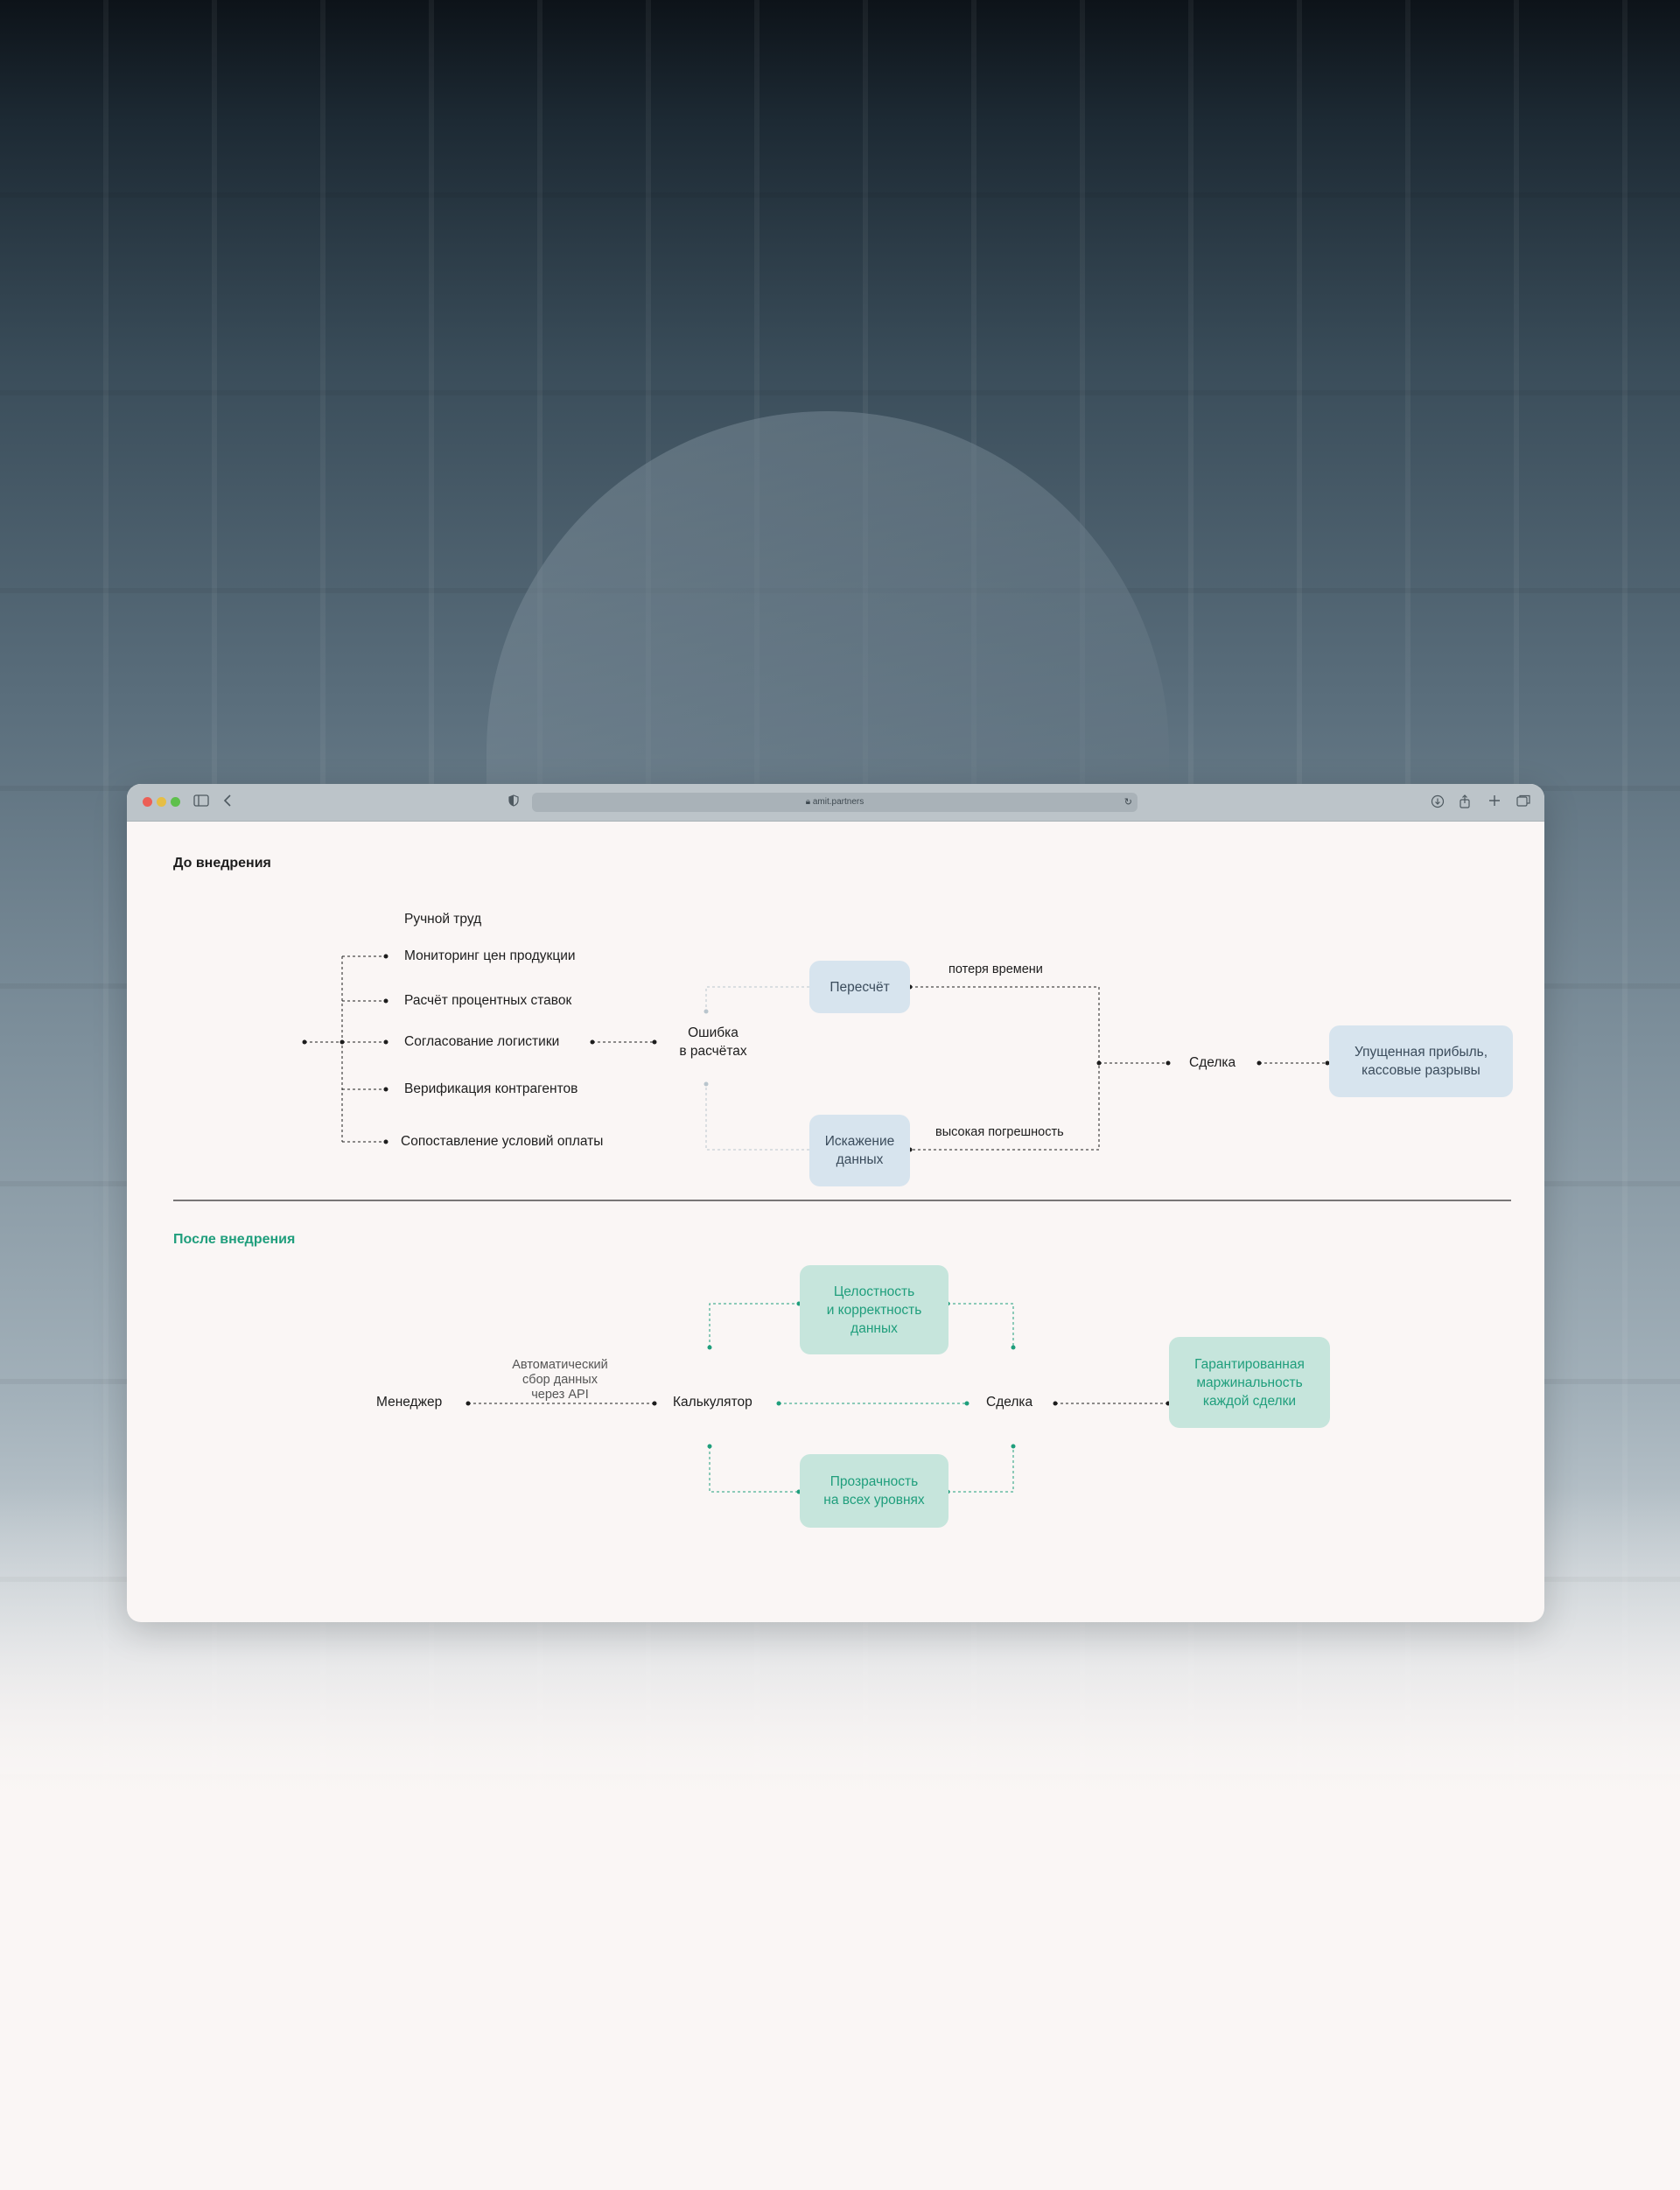 This screenshot has width=1680, height=2190. I want to click on task-counterparty-verification: Верификация контрагентов, so click(491, 1088).